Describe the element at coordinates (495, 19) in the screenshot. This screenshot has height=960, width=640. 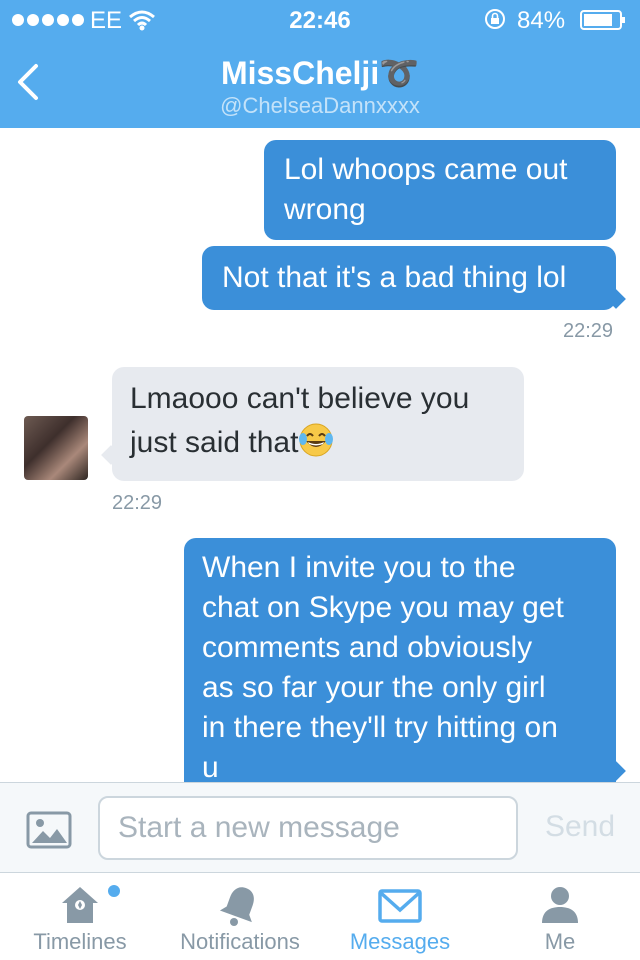
I see `rotation-lock-icon` at that location.